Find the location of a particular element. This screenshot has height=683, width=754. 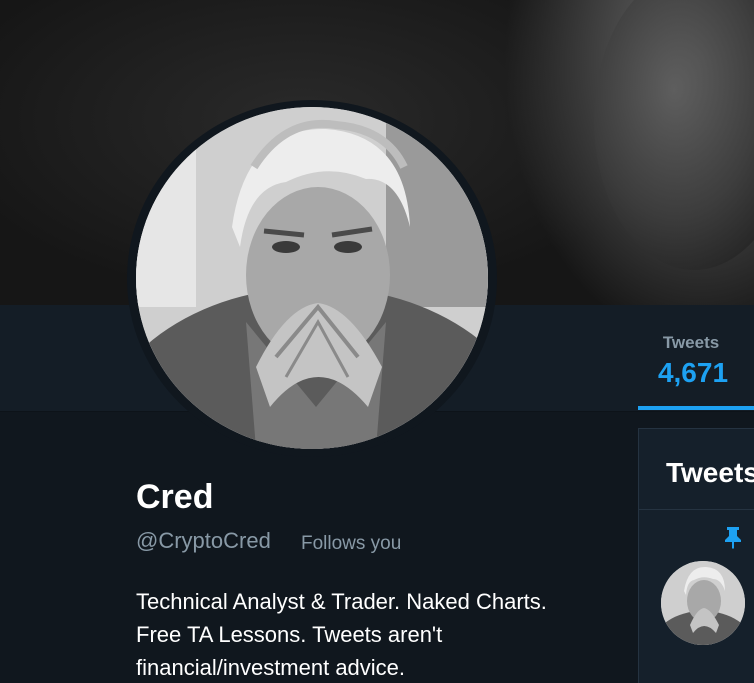

tweets-stat: Tweets 4,671 is located at coordinates (696, 357).